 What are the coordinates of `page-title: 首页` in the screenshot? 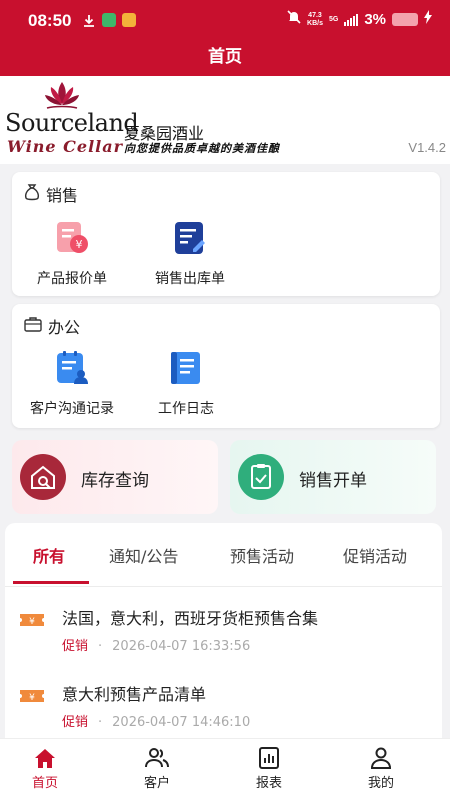 It's located at (225, 58).